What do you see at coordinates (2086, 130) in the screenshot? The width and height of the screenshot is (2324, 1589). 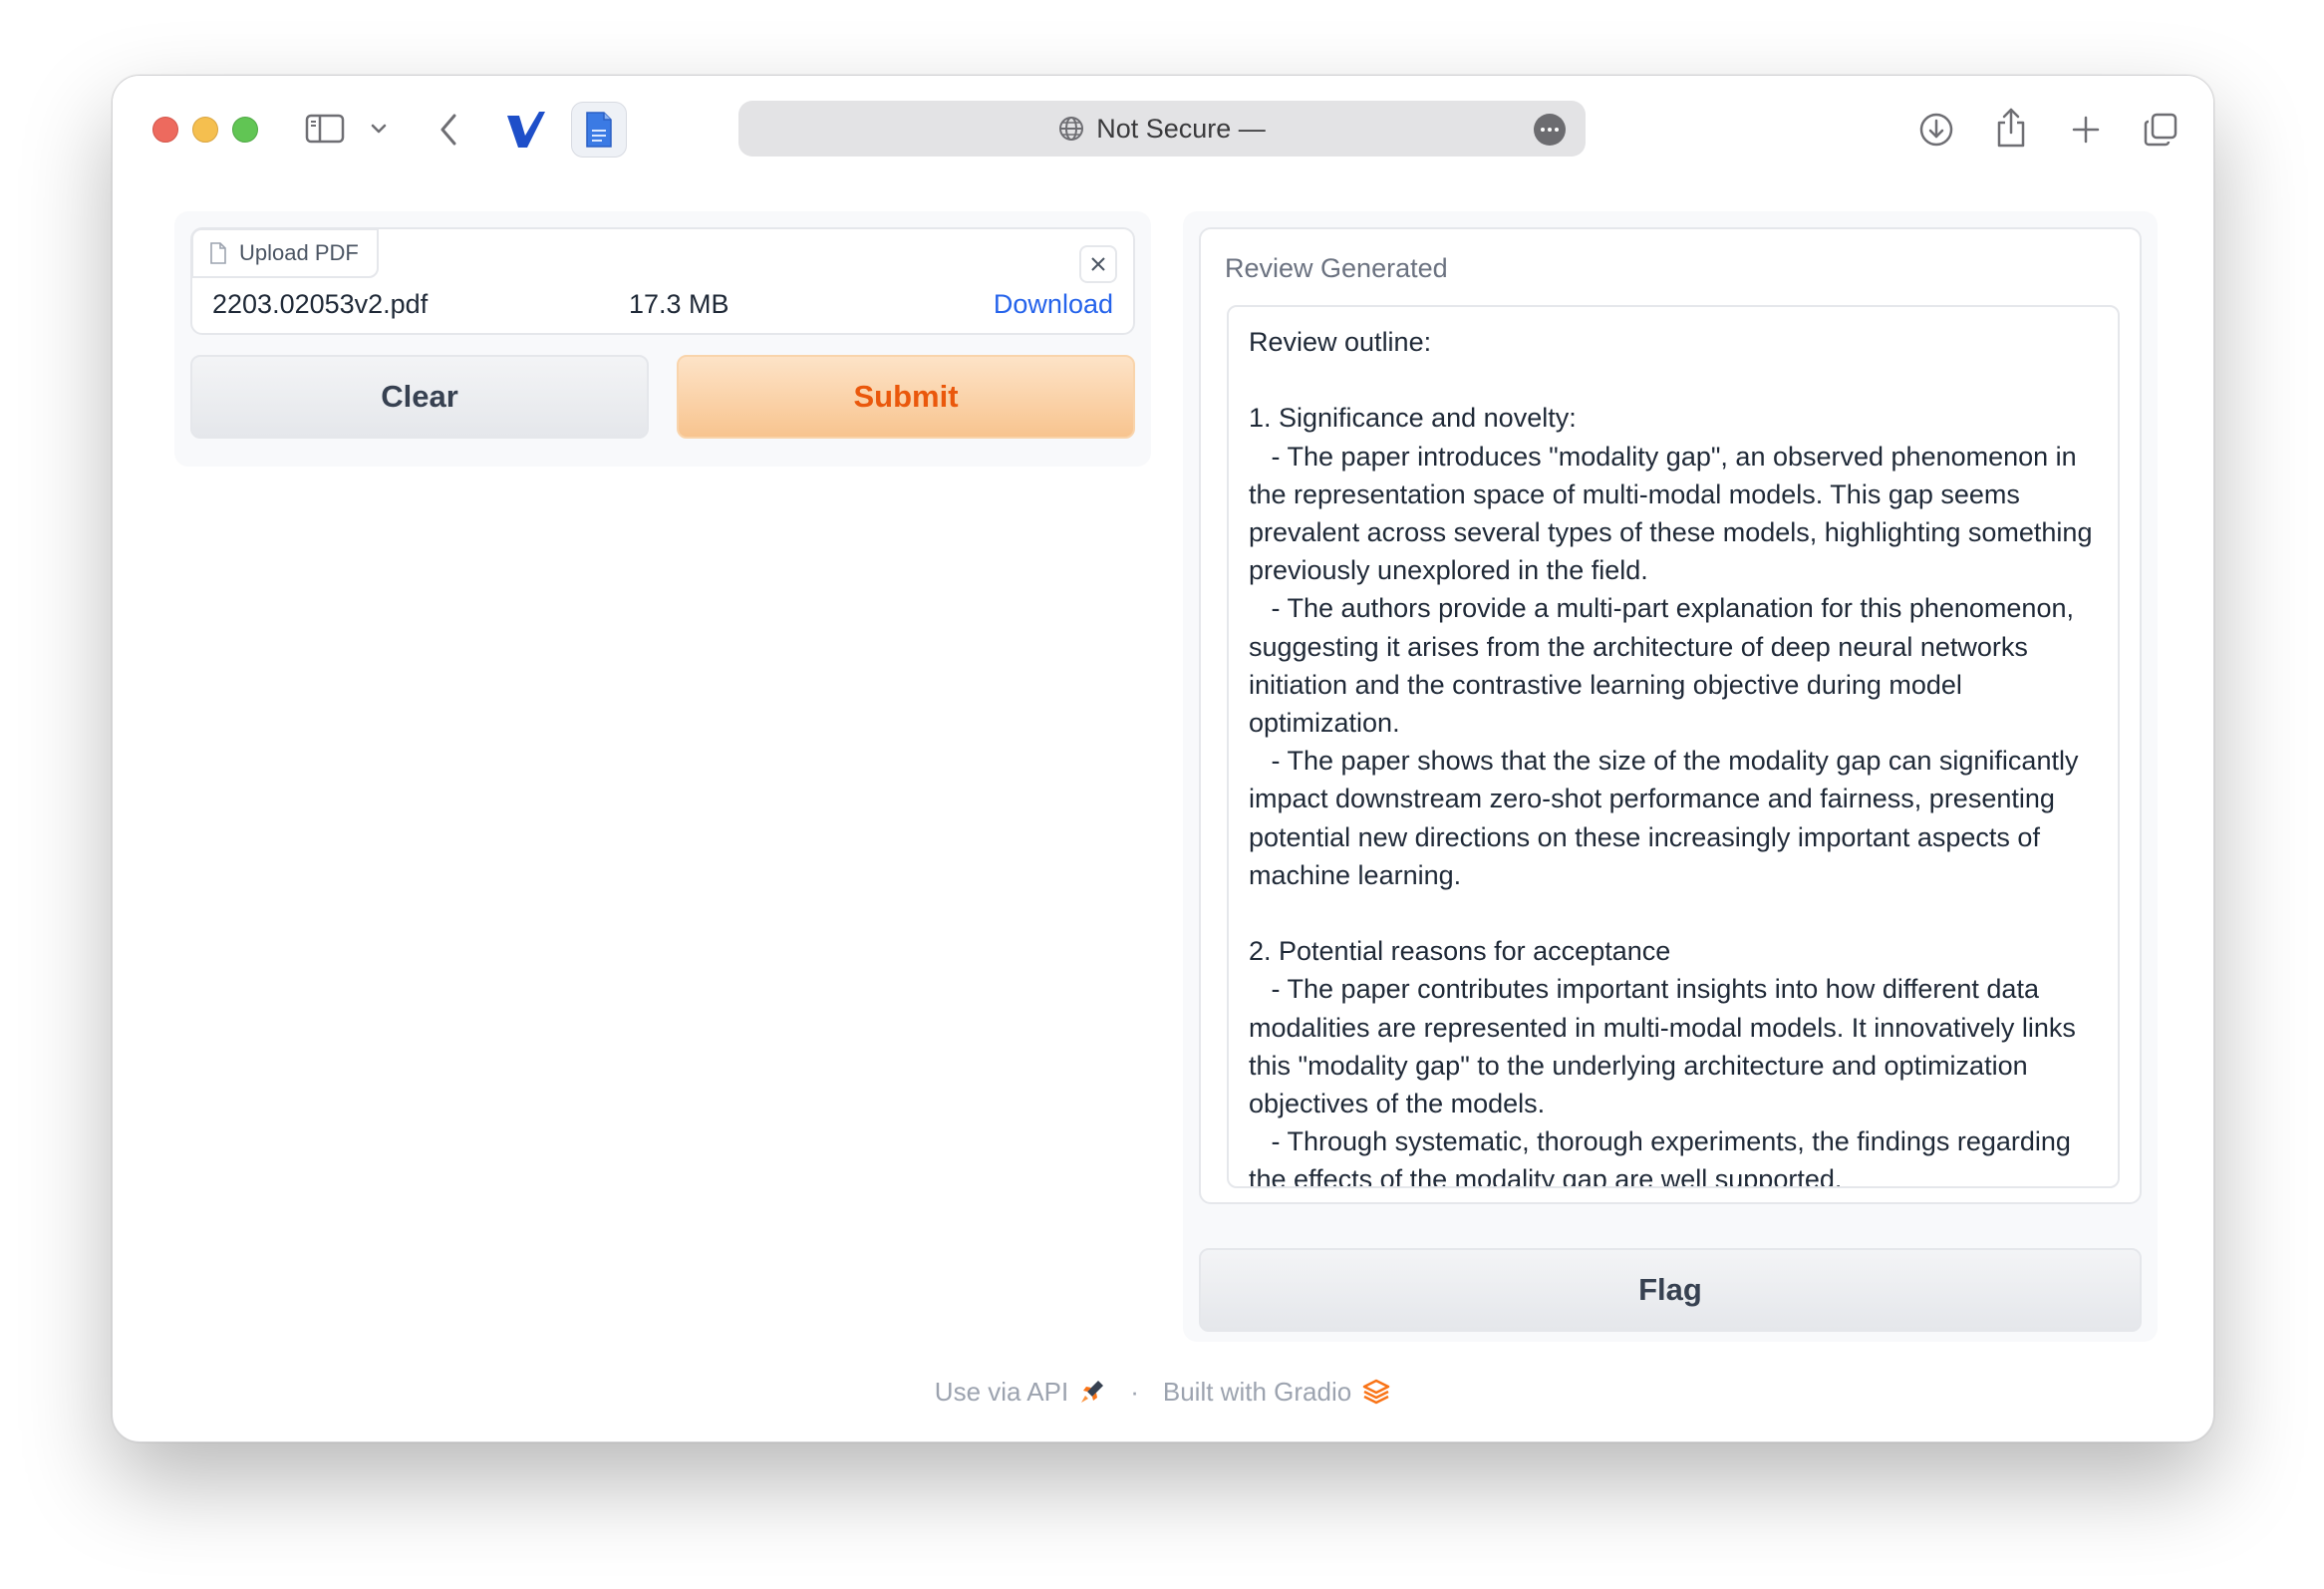 I see `plus-icon` at bounding box center [2086, 130].